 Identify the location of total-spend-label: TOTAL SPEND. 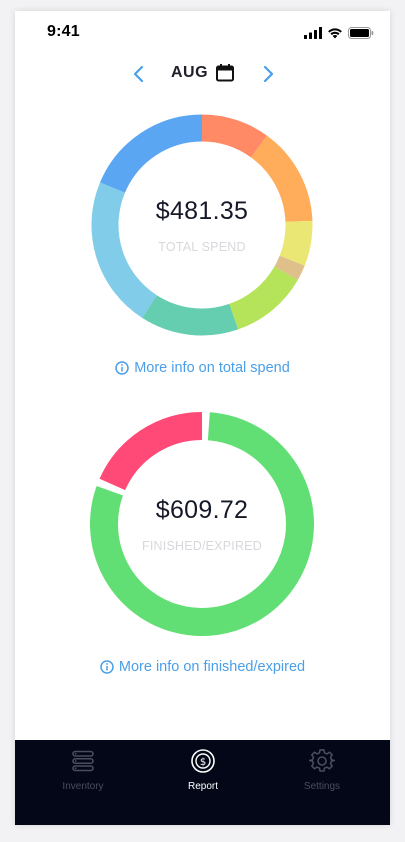
(202, 246).